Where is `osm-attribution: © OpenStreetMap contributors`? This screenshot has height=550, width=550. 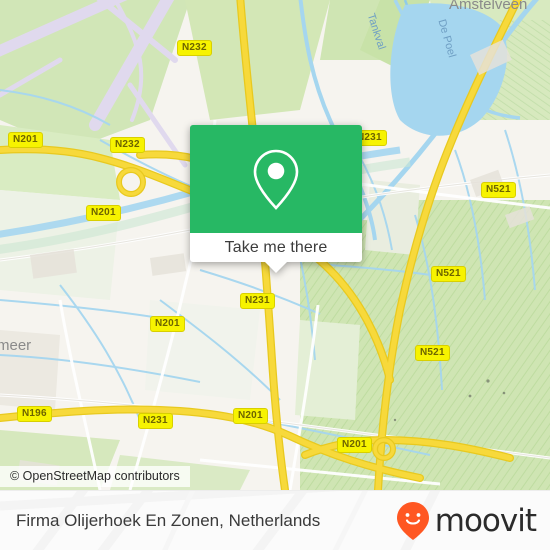
osm-attribution: © OpenStreetMap contributors is located at coordinates (95, 476).